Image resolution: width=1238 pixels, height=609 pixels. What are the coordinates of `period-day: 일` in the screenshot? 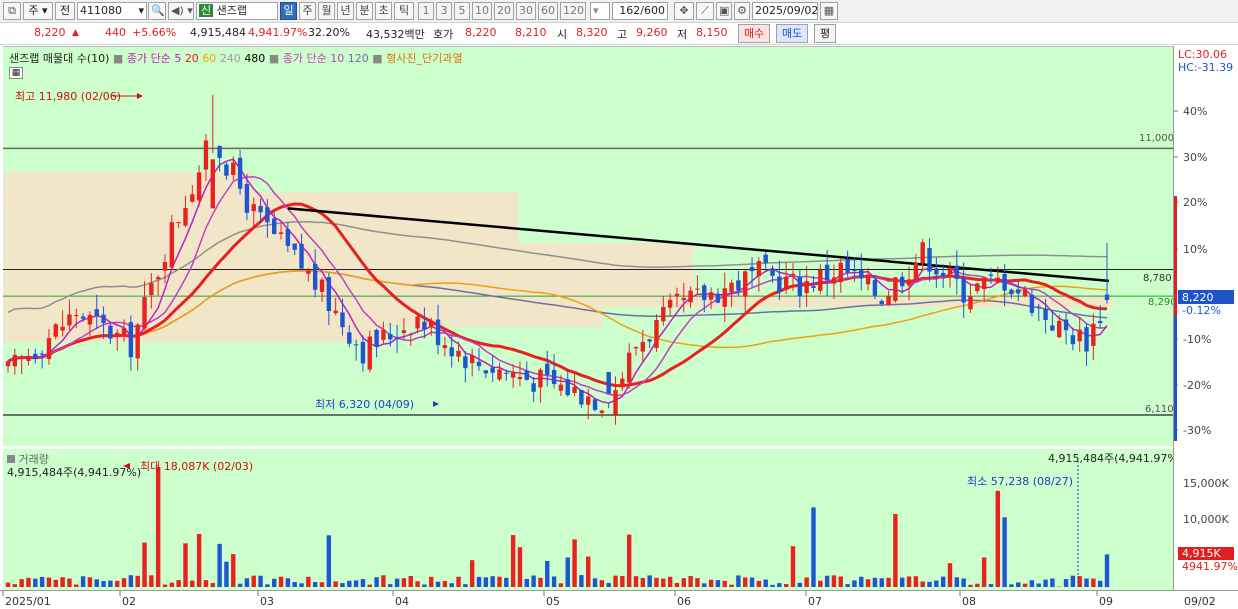 It's located at (288, 11).